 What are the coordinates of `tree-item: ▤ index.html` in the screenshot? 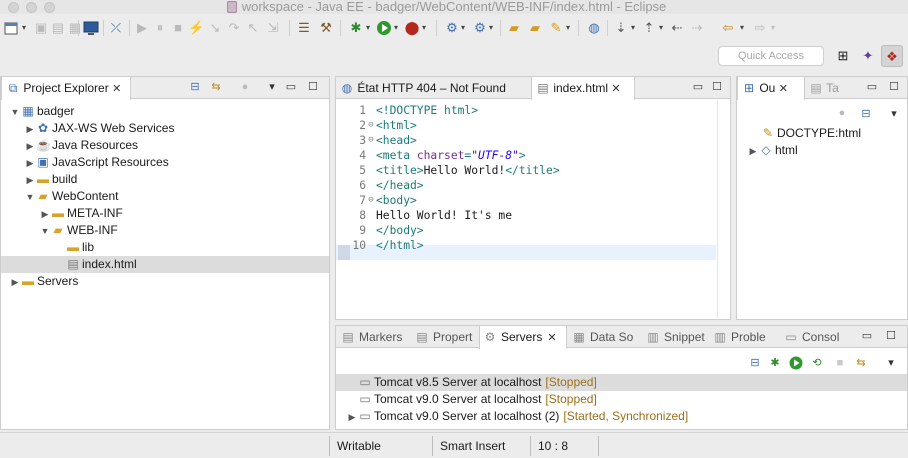 It's located at (165, 264).